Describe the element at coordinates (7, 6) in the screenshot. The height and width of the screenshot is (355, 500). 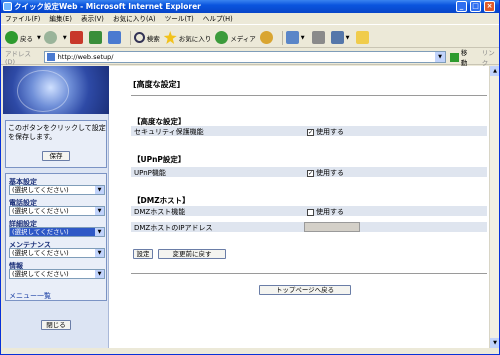
I see `ie-app-icon` at that location.